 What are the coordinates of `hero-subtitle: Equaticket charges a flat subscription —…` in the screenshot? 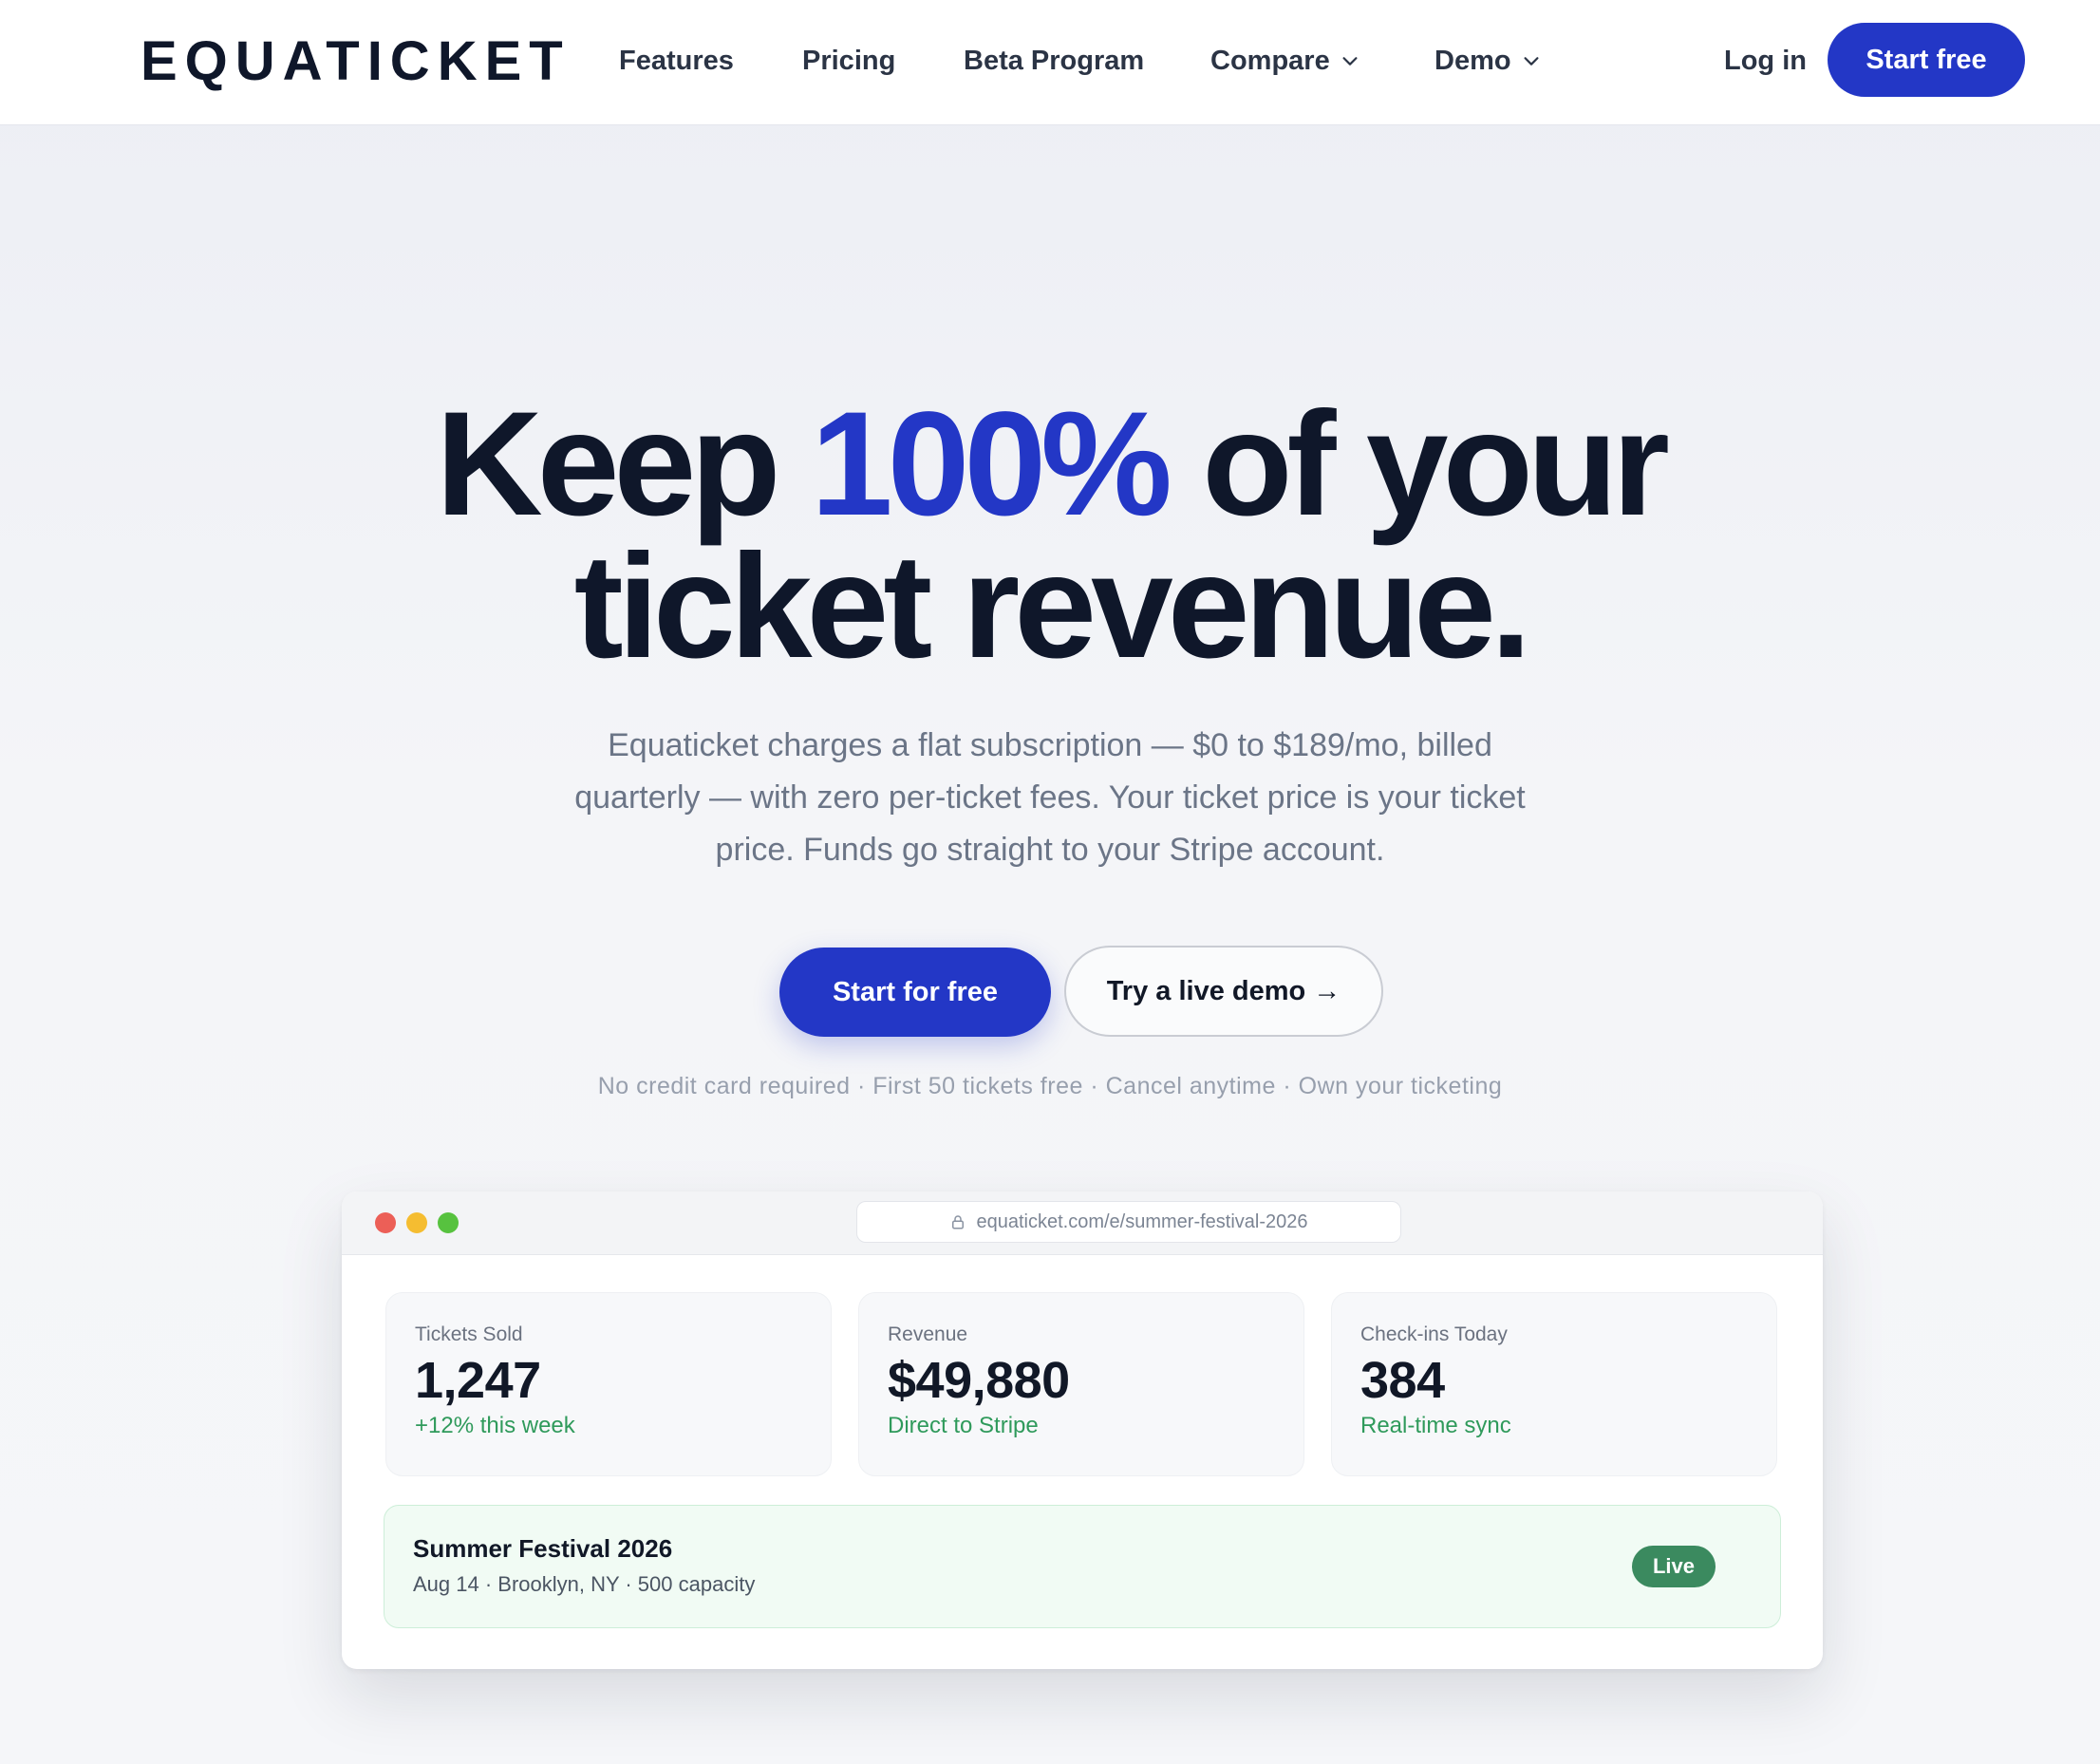 It's located at (1050, 798).